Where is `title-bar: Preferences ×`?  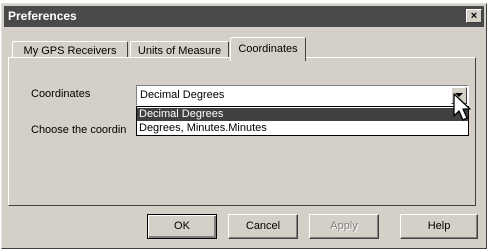 title-bar: Preferences × is located at coordinates (244, 16).